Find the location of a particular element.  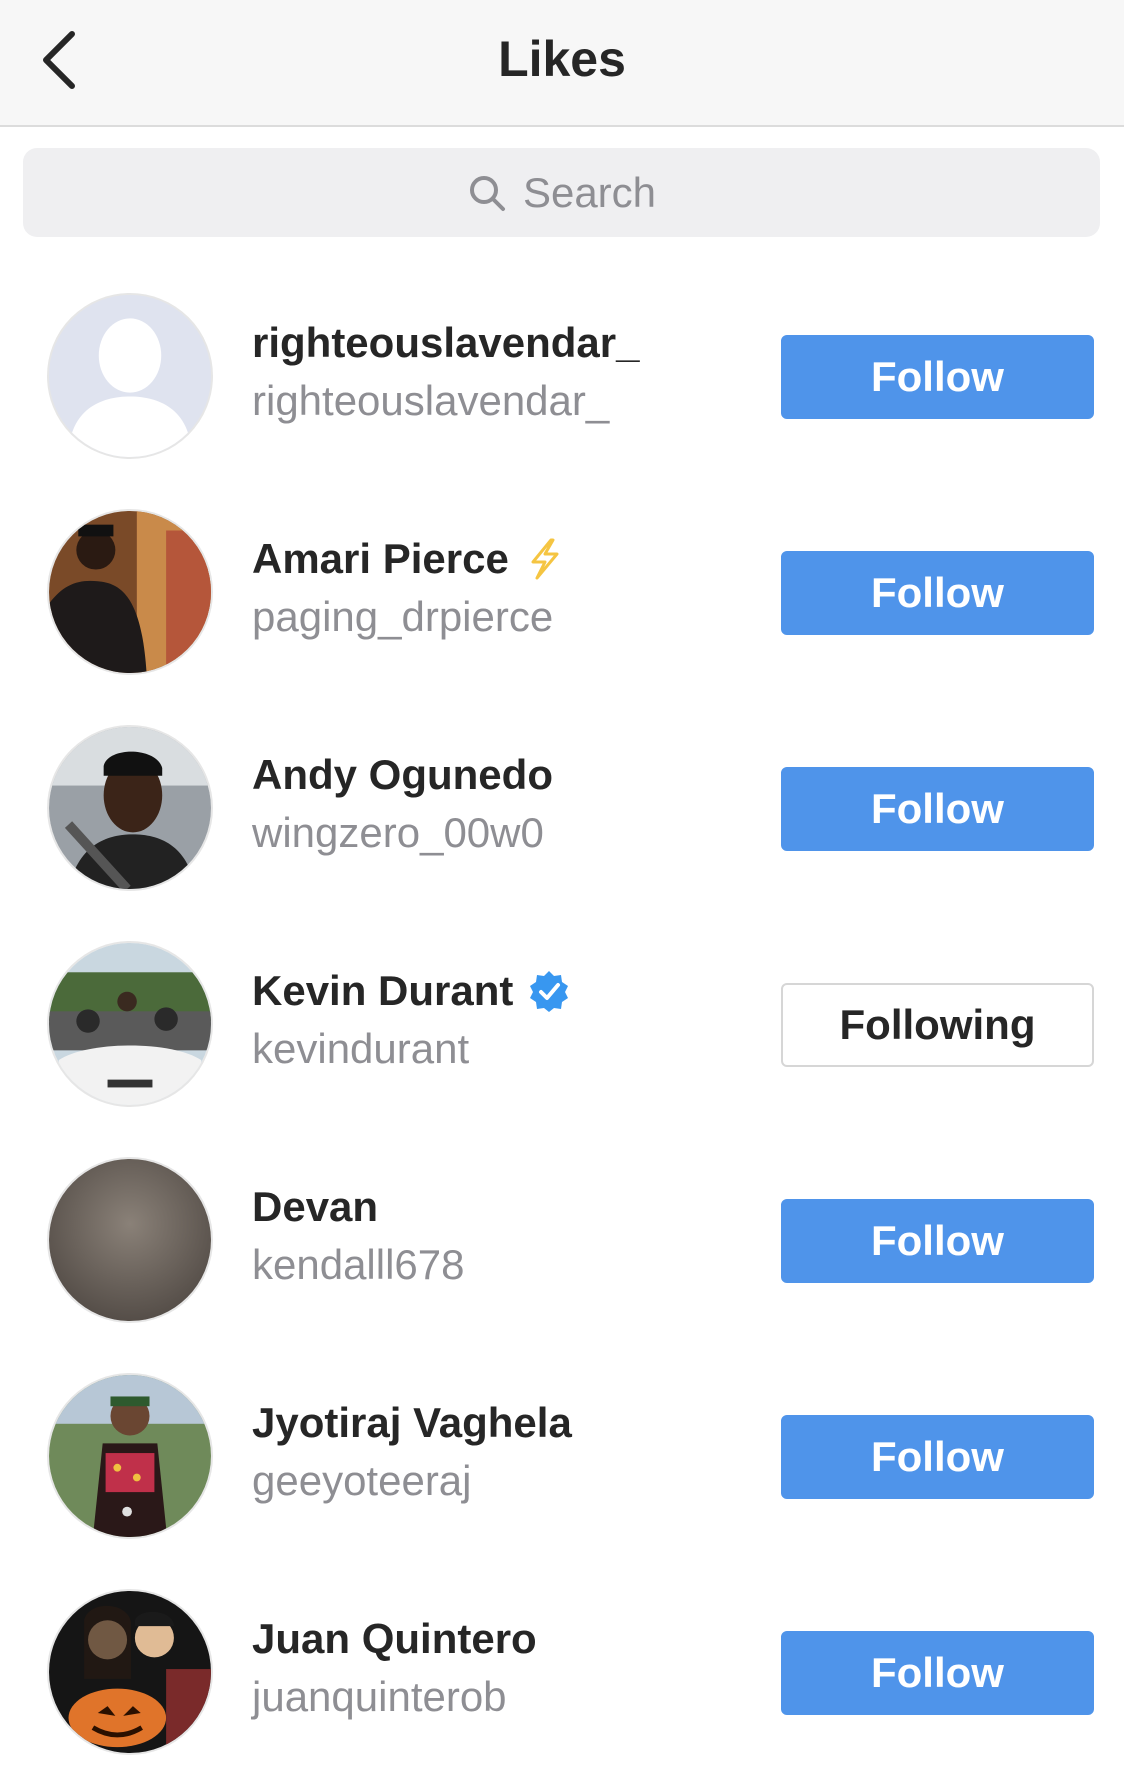

search-input: Search is located at coordinates (561, 192).